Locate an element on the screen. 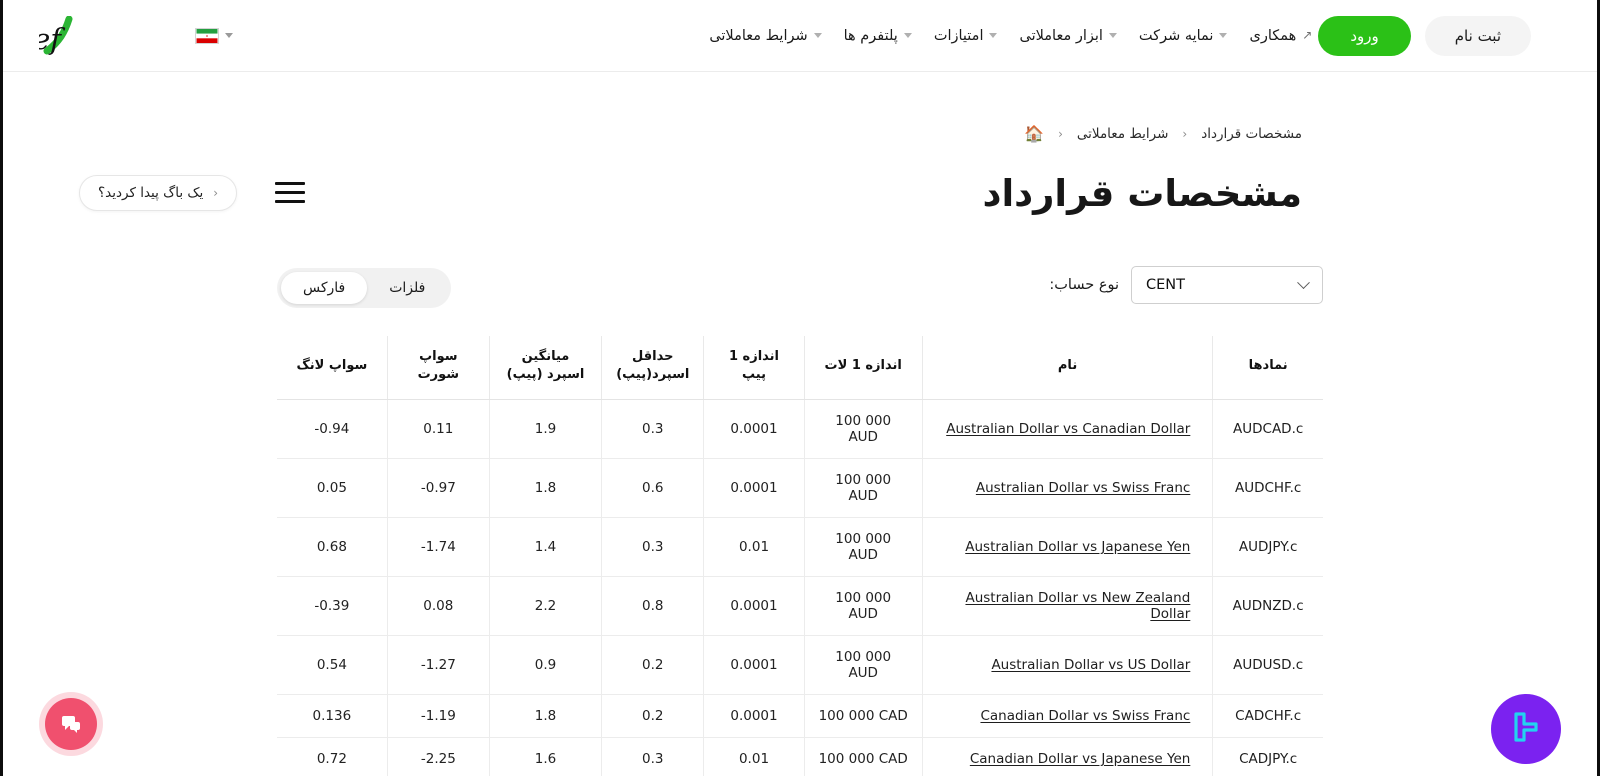 This screenshot has width=1600, height=776. xchief-logo-mark: X Chief is located at coordinates (56, 35).